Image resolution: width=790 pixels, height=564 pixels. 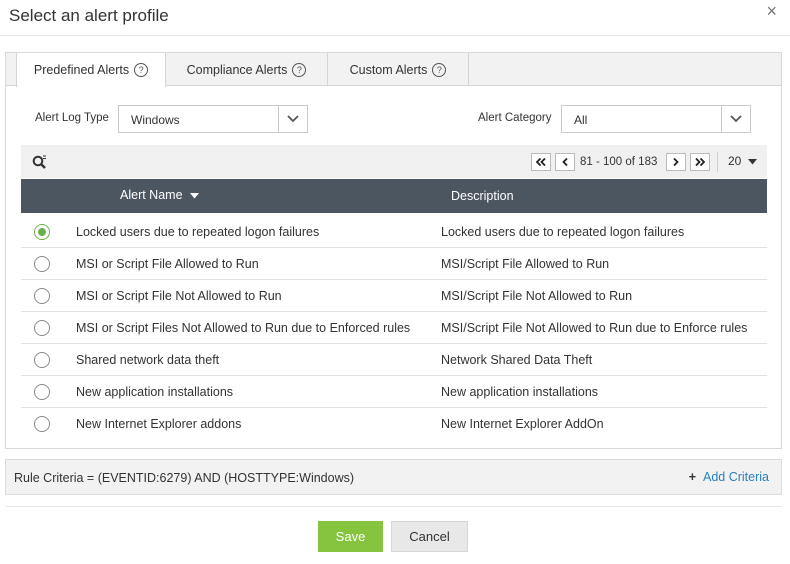 What do you see at coordinates (237, 69) in the screenshot?
I see `tab-label: Compliance Alerts` at bounding box center [237, 69].